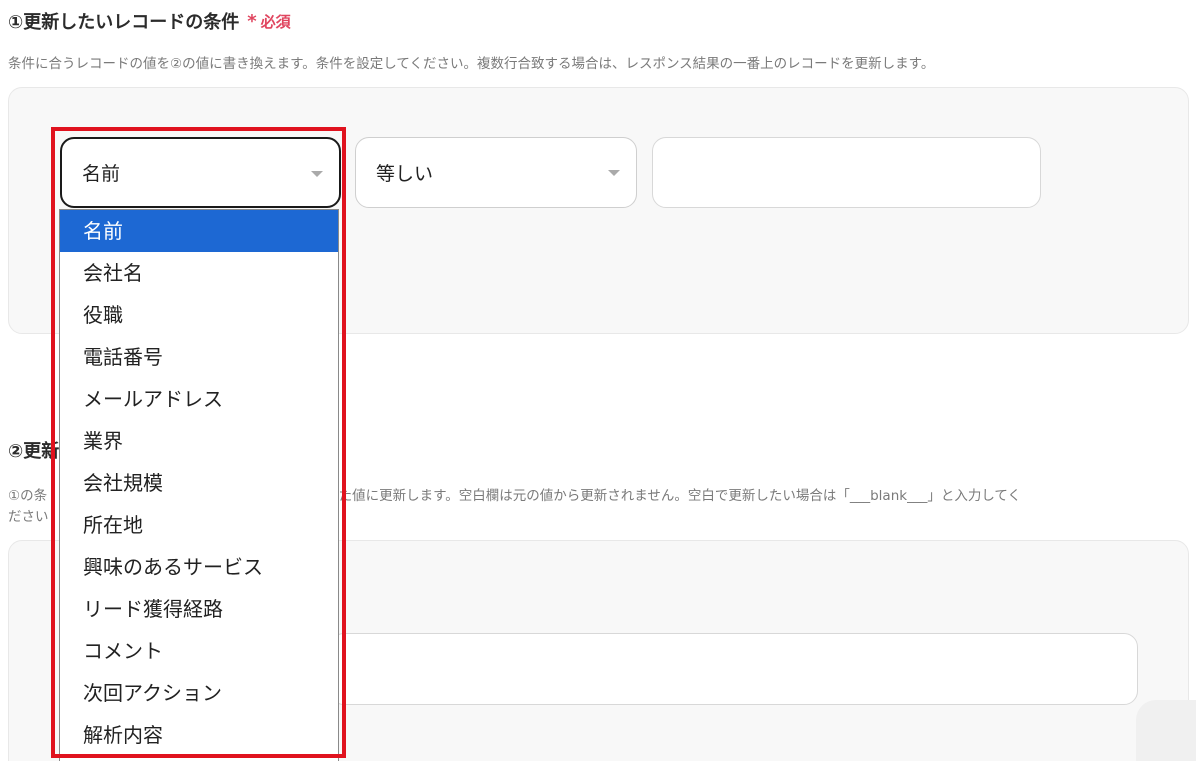 This screenshot has width=1196, height=761. Describe the element at coordinates (199, 315) in the screenshot. I see `dropdown-option: 役職` at that location.